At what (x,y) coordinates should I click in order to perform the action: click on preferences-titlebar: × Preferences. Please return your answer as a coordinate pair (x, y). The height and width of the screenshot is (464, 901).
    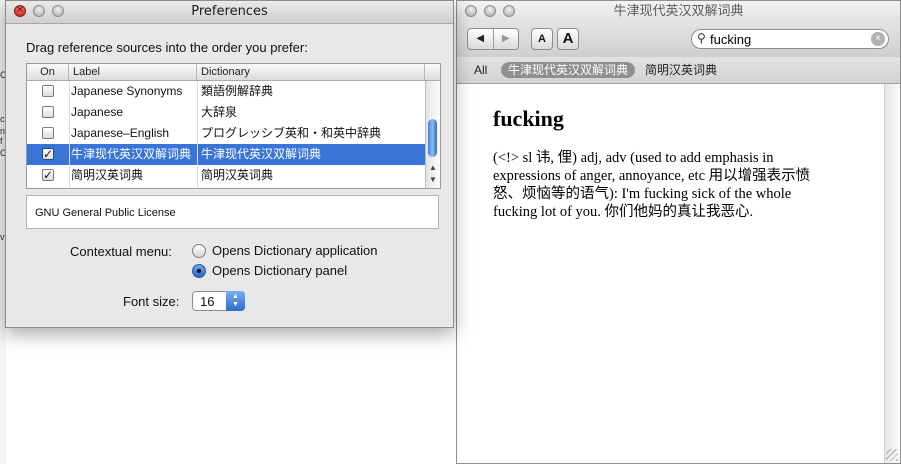
    Looking at the image, I should click on (229, 12).